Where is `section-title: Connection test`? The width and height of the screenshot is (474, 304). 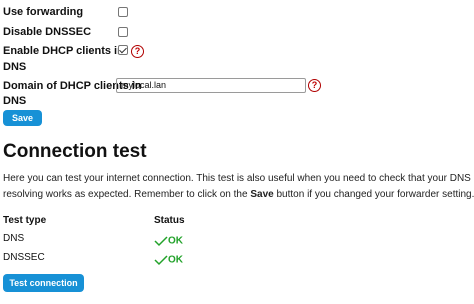
section-title: Connection test is located at coordinates (75, 151).